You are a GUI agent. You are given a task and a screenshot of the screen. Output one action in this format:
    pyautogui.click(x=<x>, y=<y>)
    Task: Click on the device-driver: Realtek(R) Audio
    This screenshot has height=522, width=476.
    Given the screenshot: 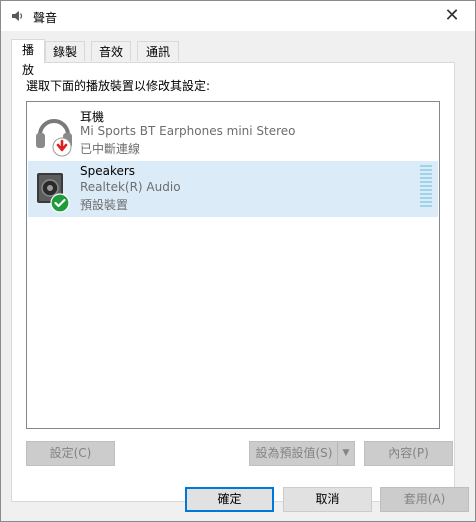 What is the action you would take?
    pyautogui.click(x=130, y=187)
    